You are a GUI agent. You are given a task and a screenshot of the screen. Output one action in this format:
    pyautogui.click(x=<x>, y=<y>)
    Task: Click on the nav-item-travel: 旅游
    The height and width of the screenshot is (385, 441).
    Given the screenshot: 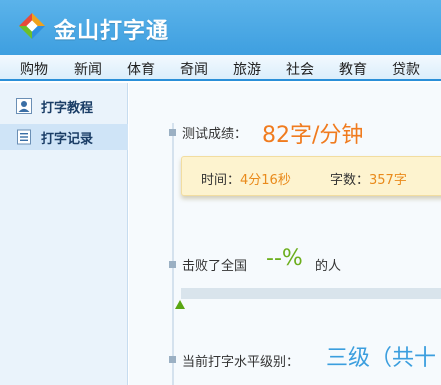 What is the action you would take?
    pyautogui.click(x=247, y=69)
    